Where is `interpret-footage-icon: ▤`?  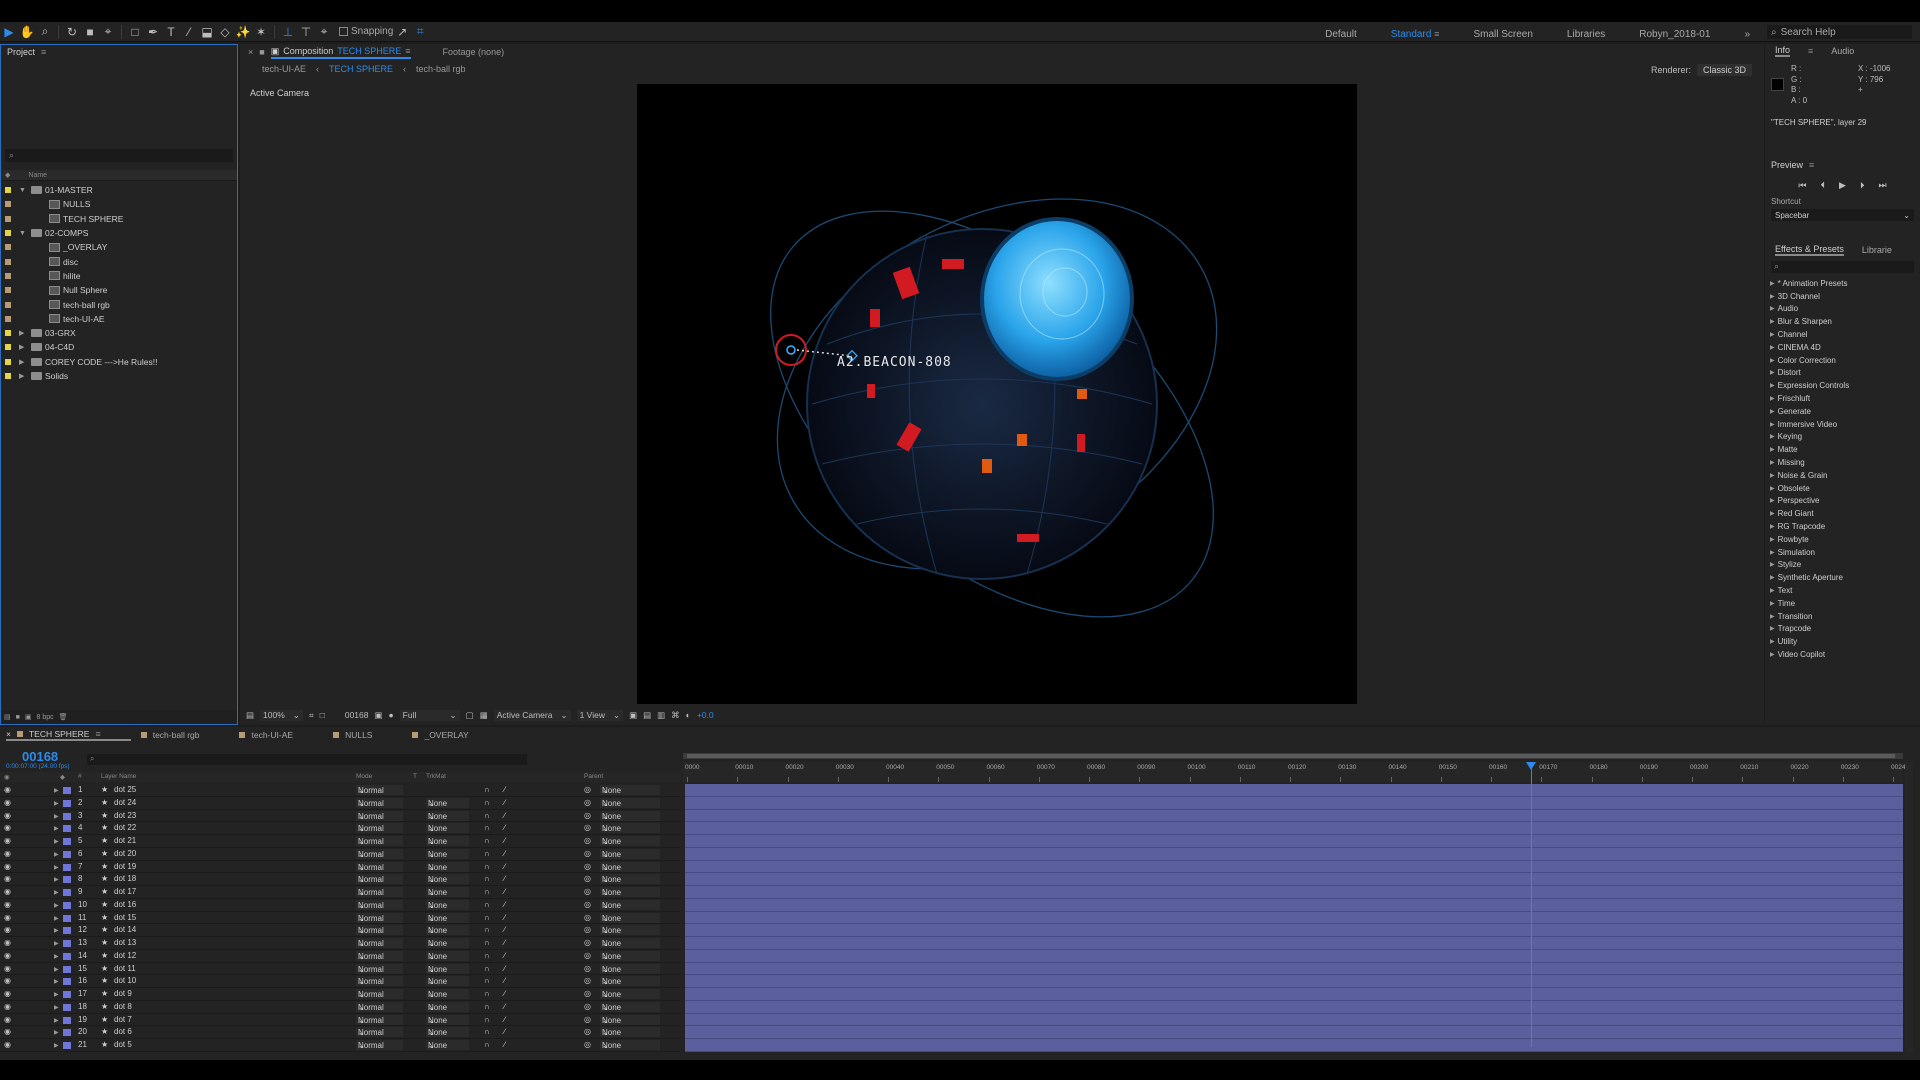 interpret-footage-icon: ▤ is located at coordinates (7, 717).